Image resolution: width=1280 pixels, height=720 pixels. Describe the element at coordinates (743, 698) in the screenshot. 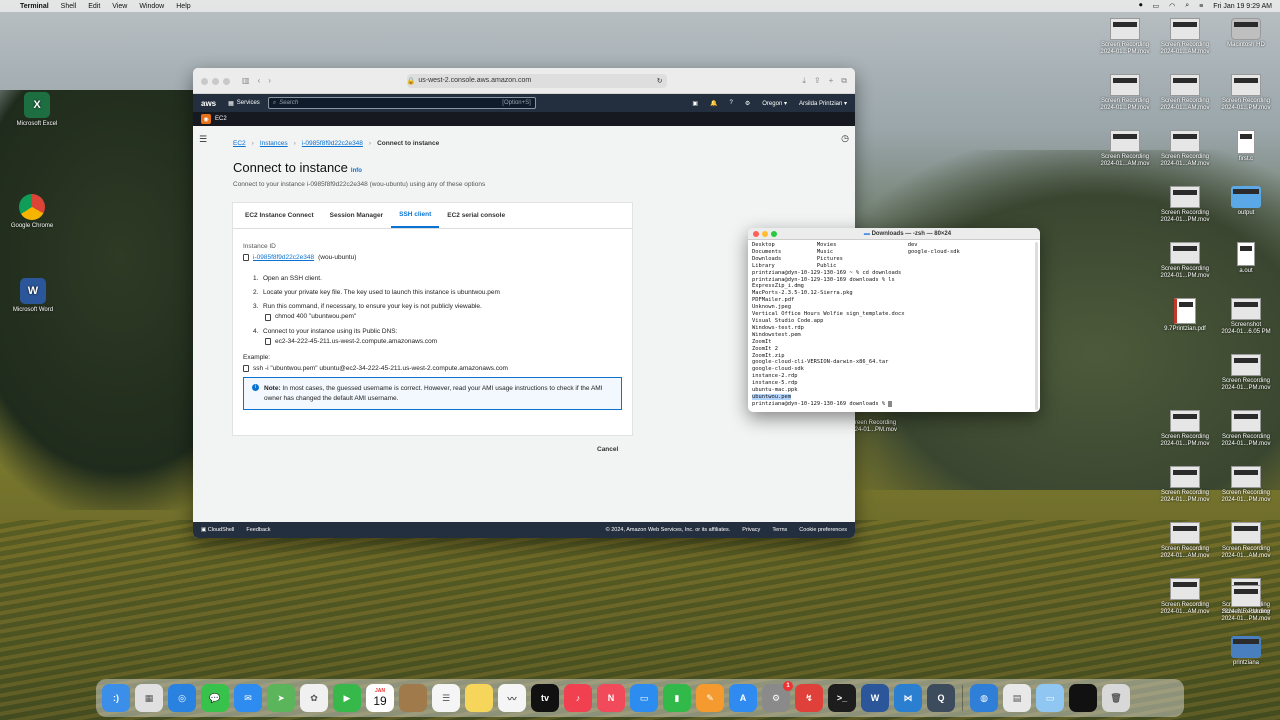

I see `appstore-icon: A` at that location.